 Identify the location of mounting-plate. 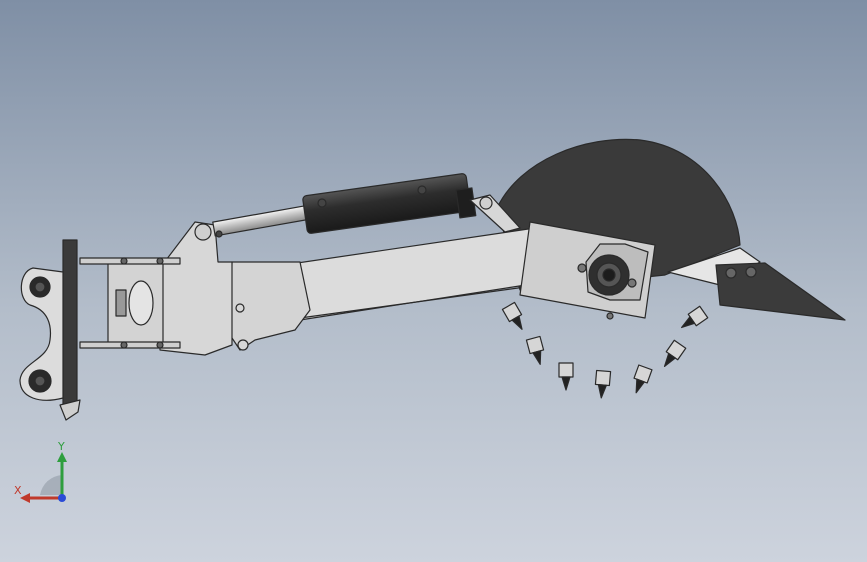
(70, 322).